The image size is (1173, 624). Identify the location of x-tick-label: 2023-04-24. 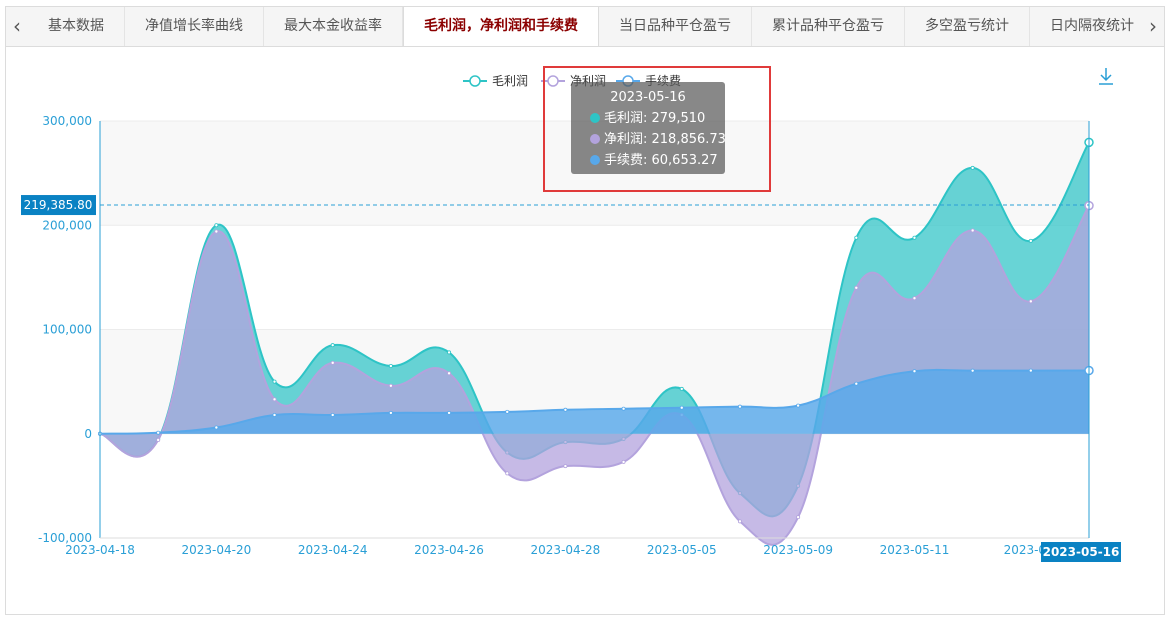
(333, 550).